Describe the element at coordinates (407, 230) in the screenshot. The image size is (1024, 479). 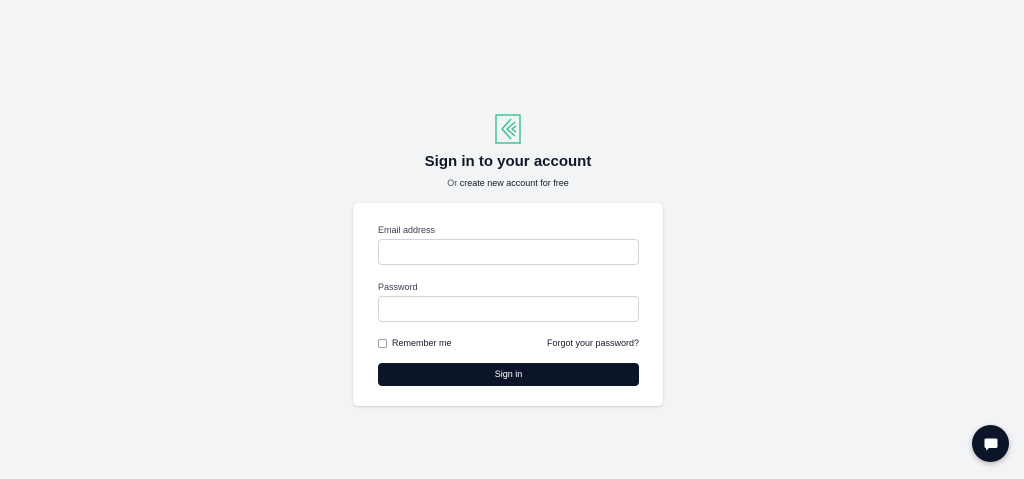
I see `email-label: Email address` at that location.